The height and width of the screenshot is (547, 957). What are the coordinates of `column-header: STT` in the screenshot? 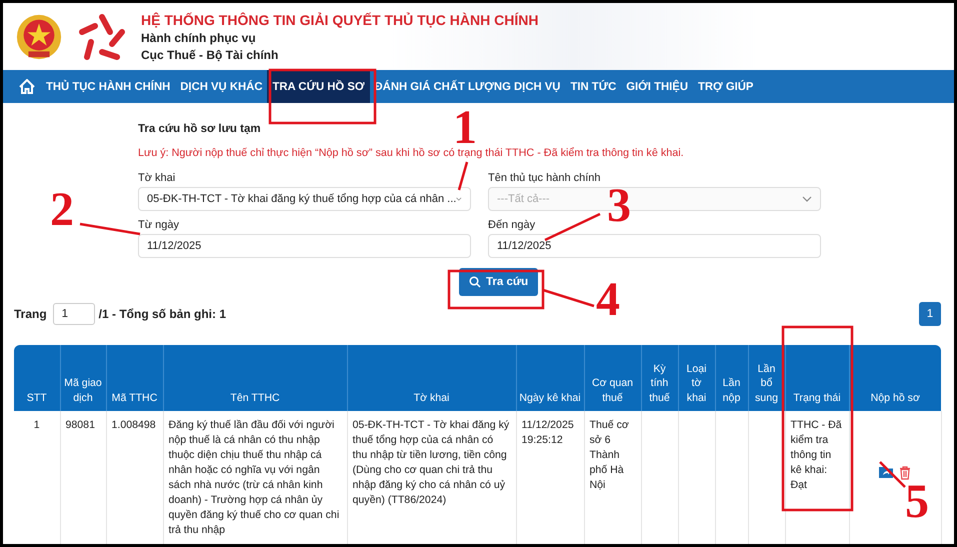 It's located at (37, 378).